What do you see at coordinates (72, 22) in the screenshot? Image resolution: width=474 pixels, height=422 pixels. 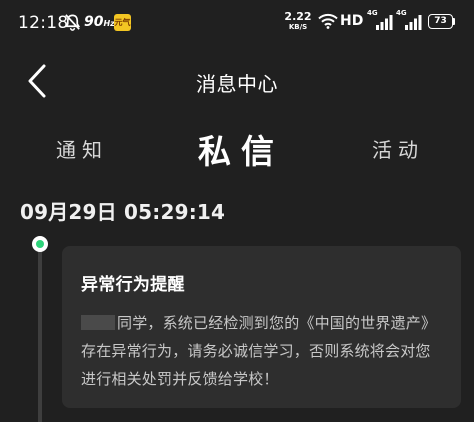 I see `mute-icon` at bounding box center [72, 22].